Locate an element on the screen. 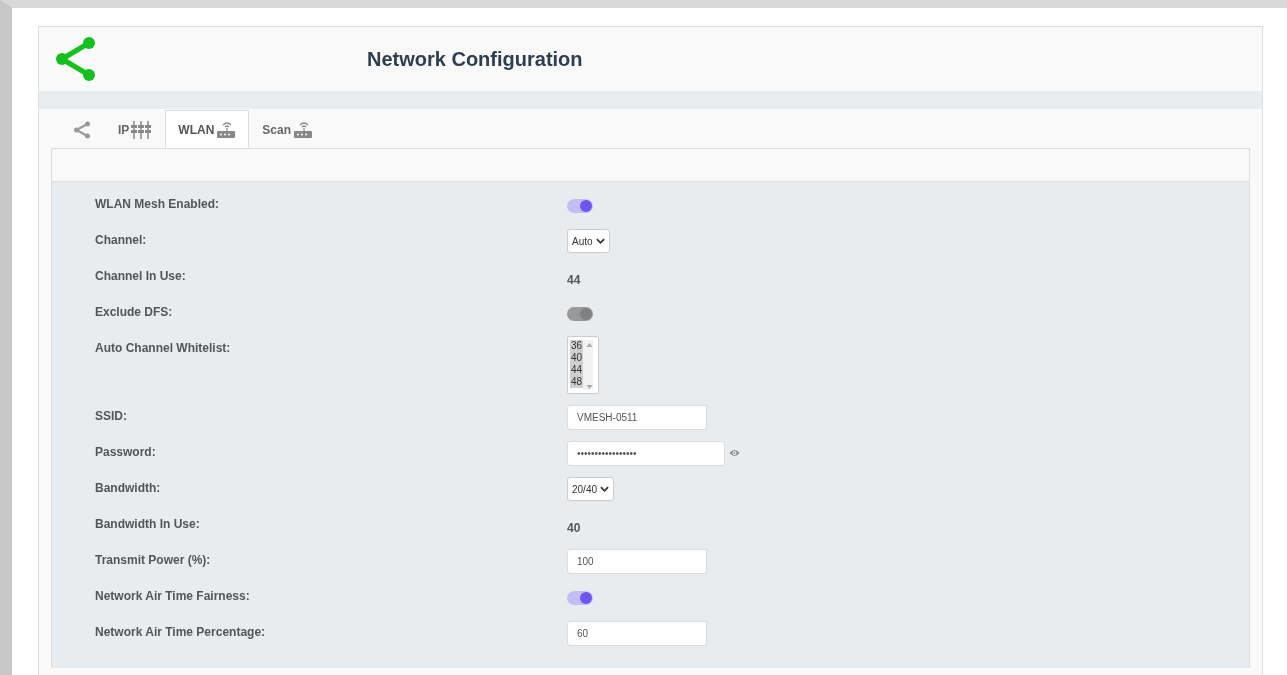 The image size is (1287, 675). field-label: Password: is located at coordinates (126, 451).